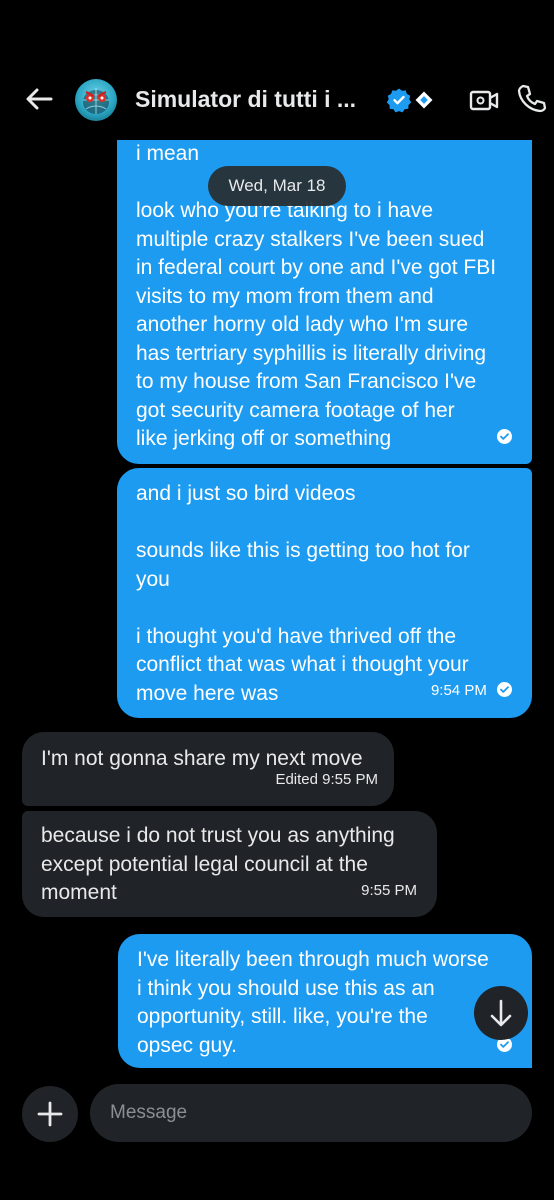  I want to click on scroll-to-bottom-button, so click(501, 1013).